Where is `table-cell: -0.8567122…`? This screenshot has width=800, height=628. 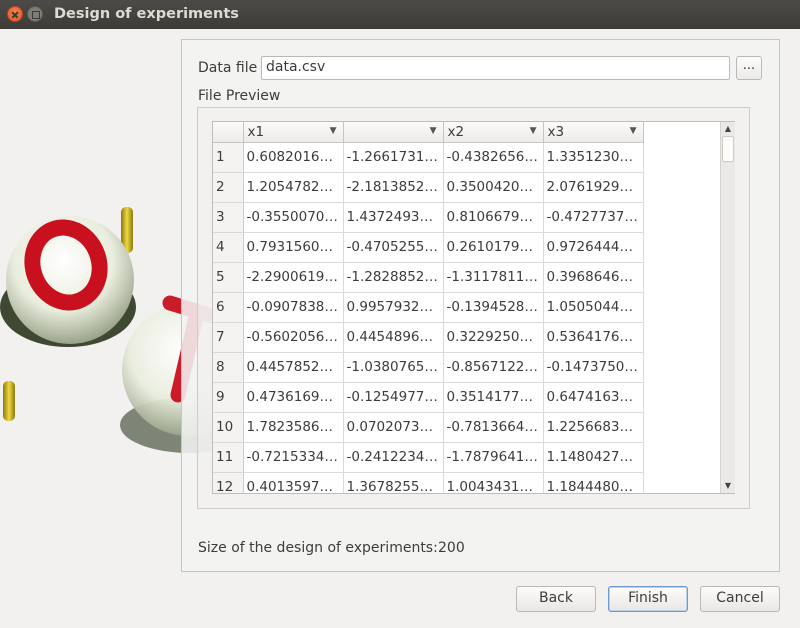 table-cell: -0.8567122… is located at coordinates (493, 367).